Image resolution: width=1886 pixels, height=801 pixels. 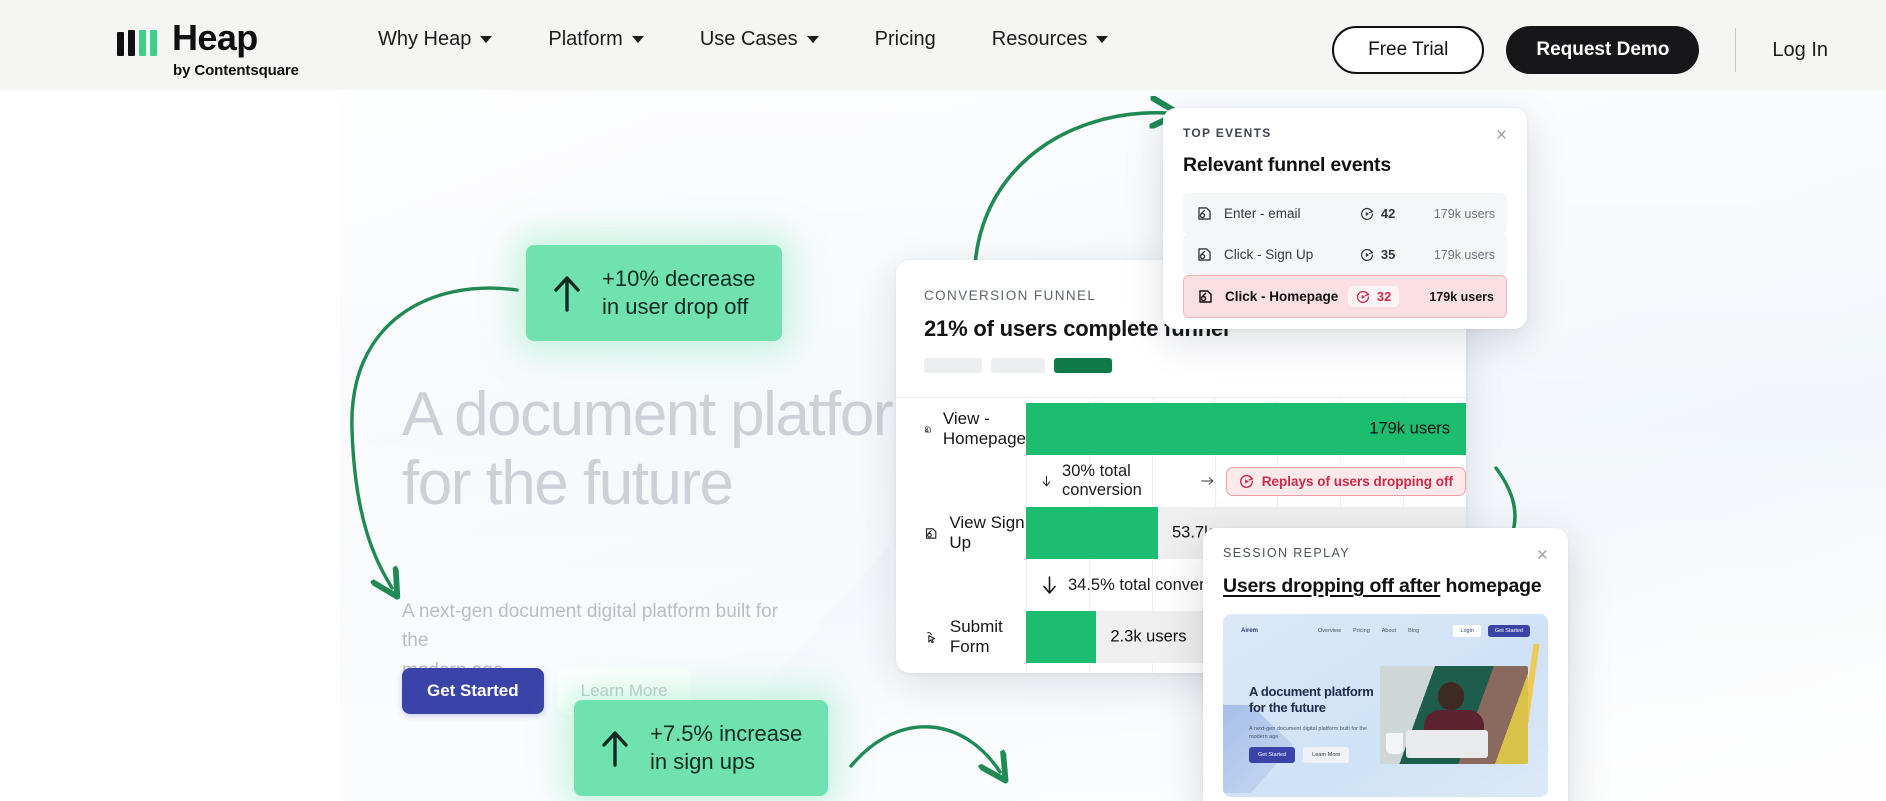 What do you see at coordinates (1207, 481) in the screenshot?
I see `arrow-right-icon` at bounding box center [1207, 481].